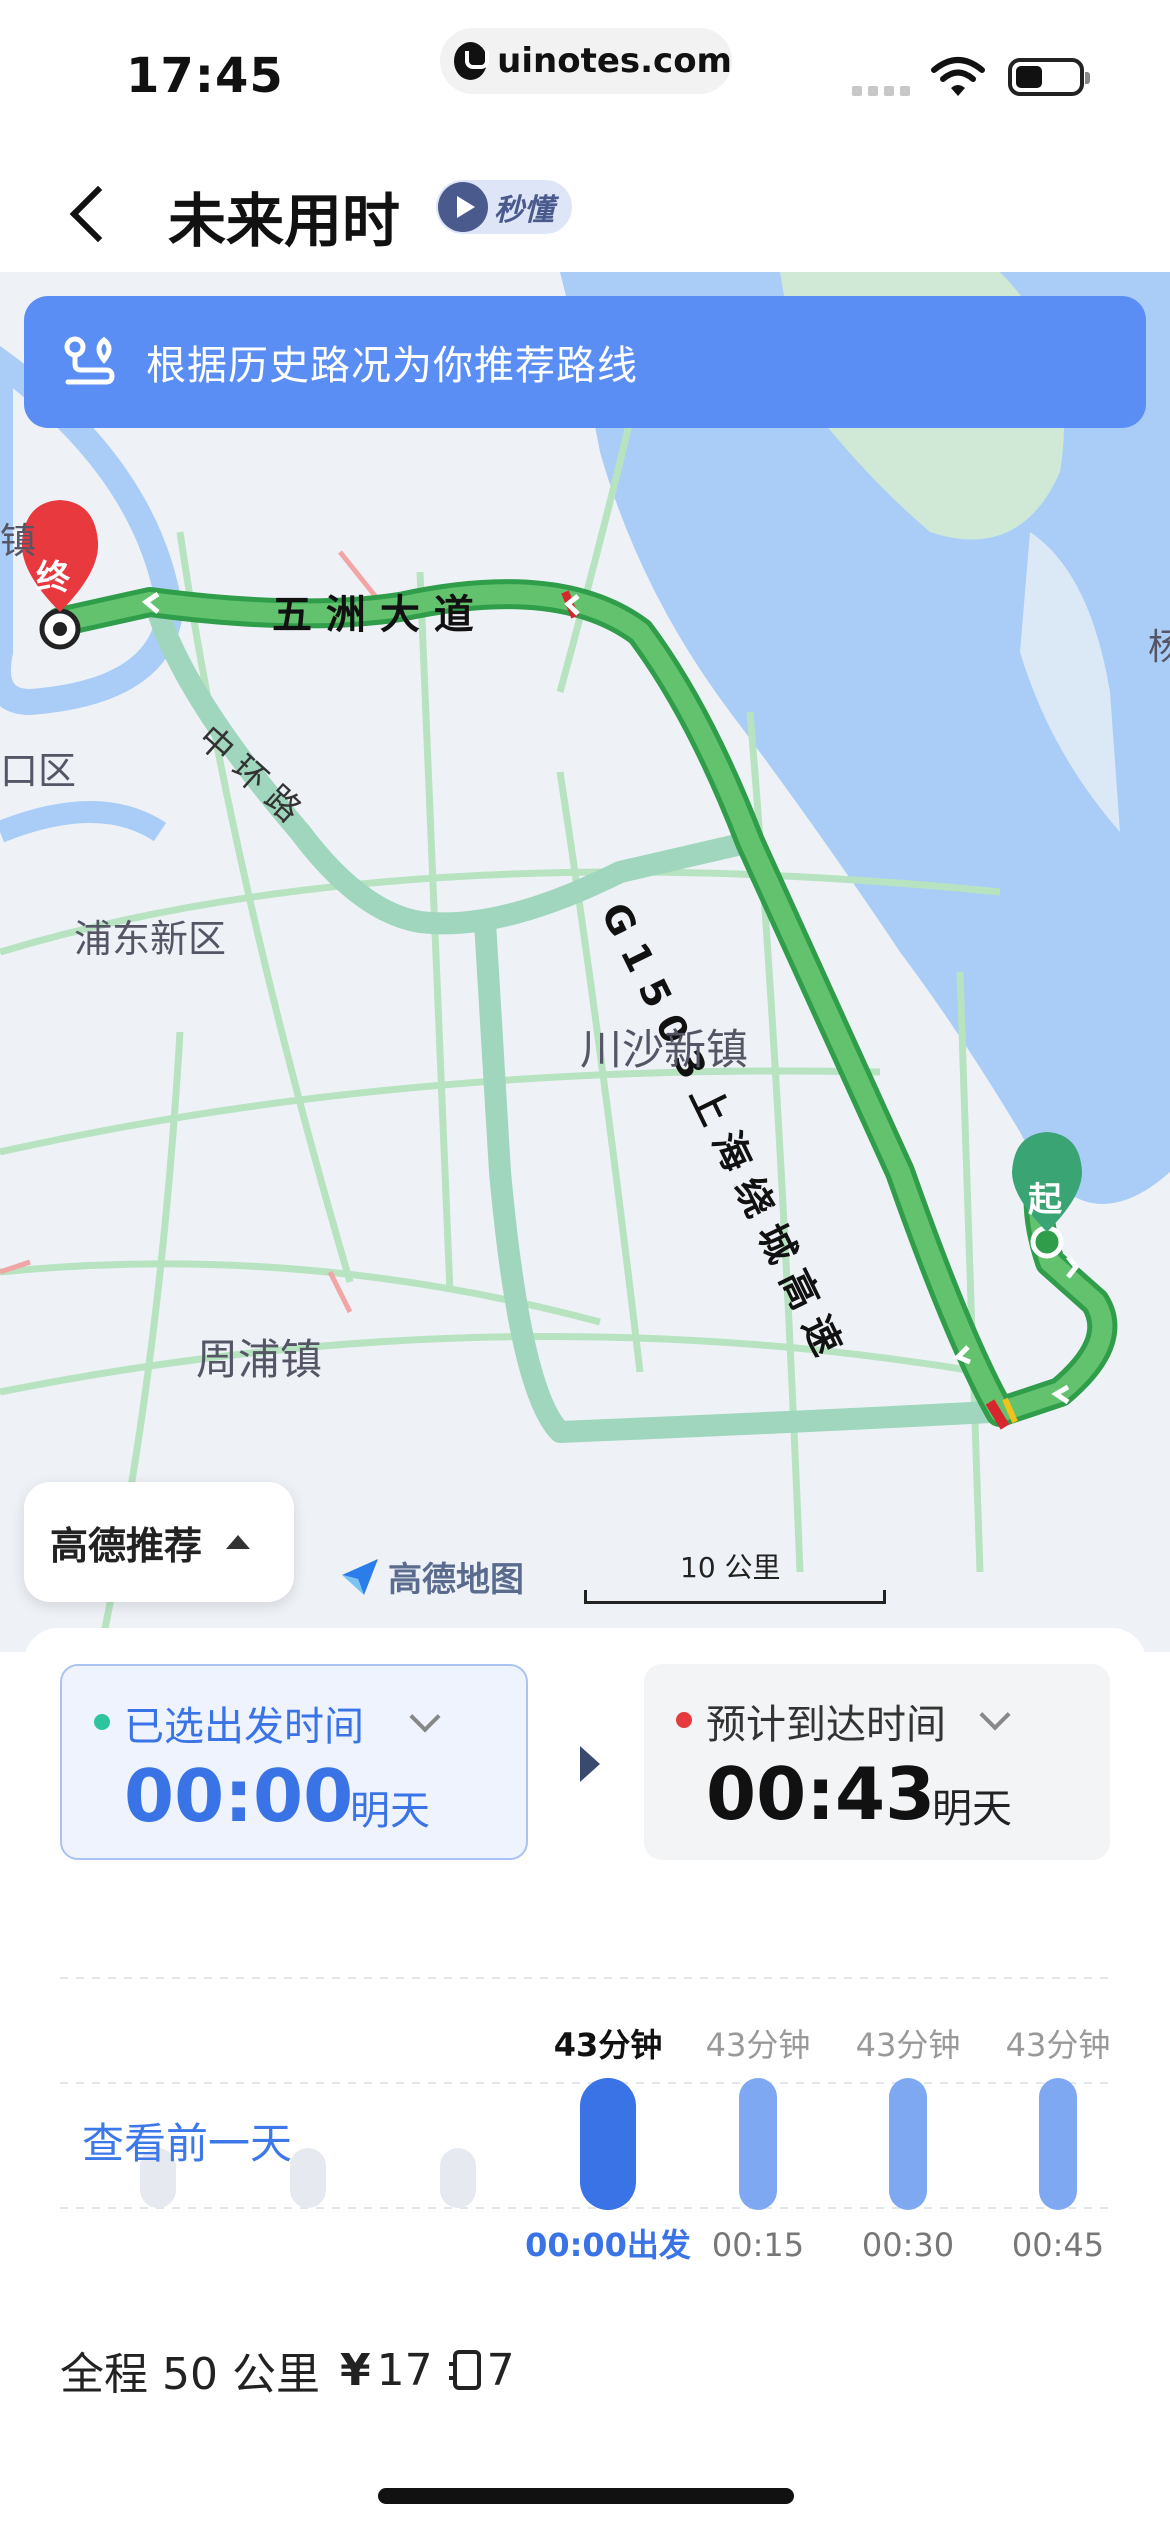  Describe the element at coordinates (392, 366) in the screenshot. I see `banner-text: 根据历史路况为你推荐路线` at that location.